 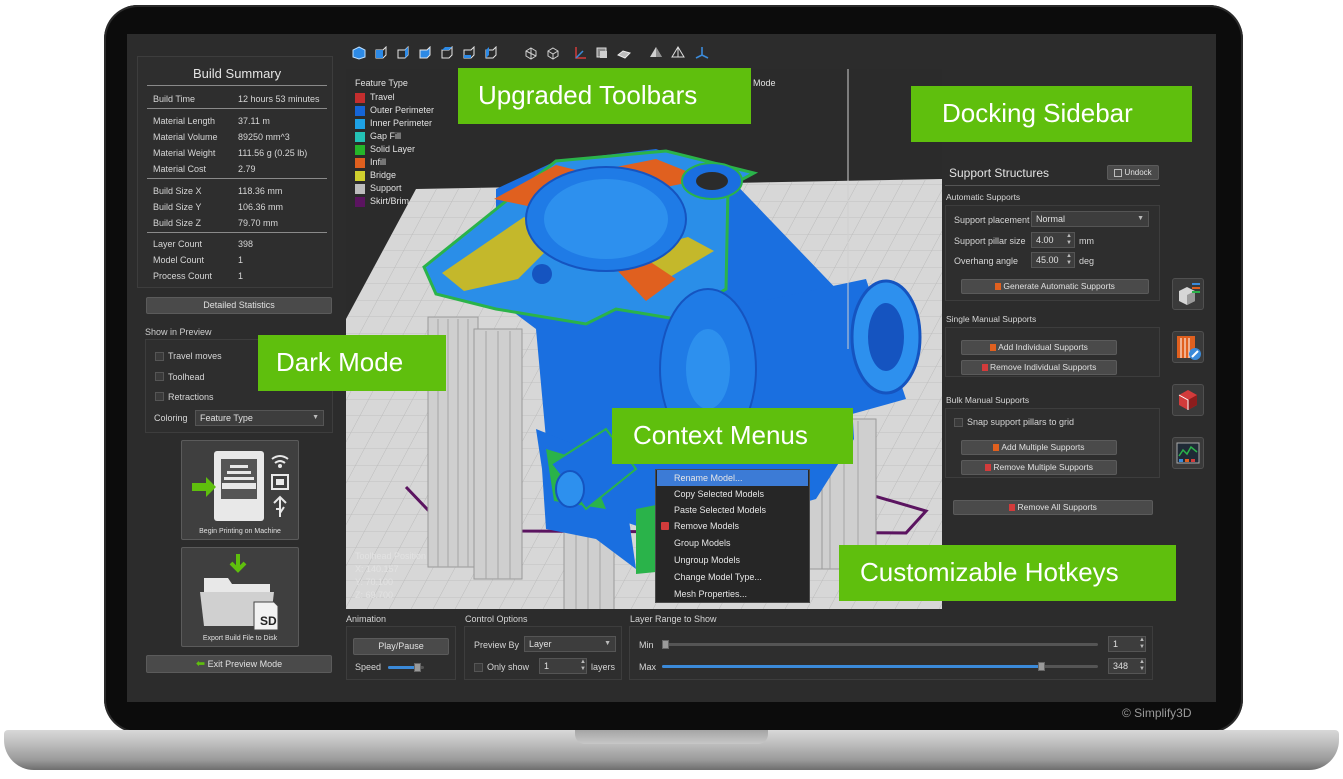 I want to click on only-show-stepper: ▲ ▼, so click(x=583, y=666).